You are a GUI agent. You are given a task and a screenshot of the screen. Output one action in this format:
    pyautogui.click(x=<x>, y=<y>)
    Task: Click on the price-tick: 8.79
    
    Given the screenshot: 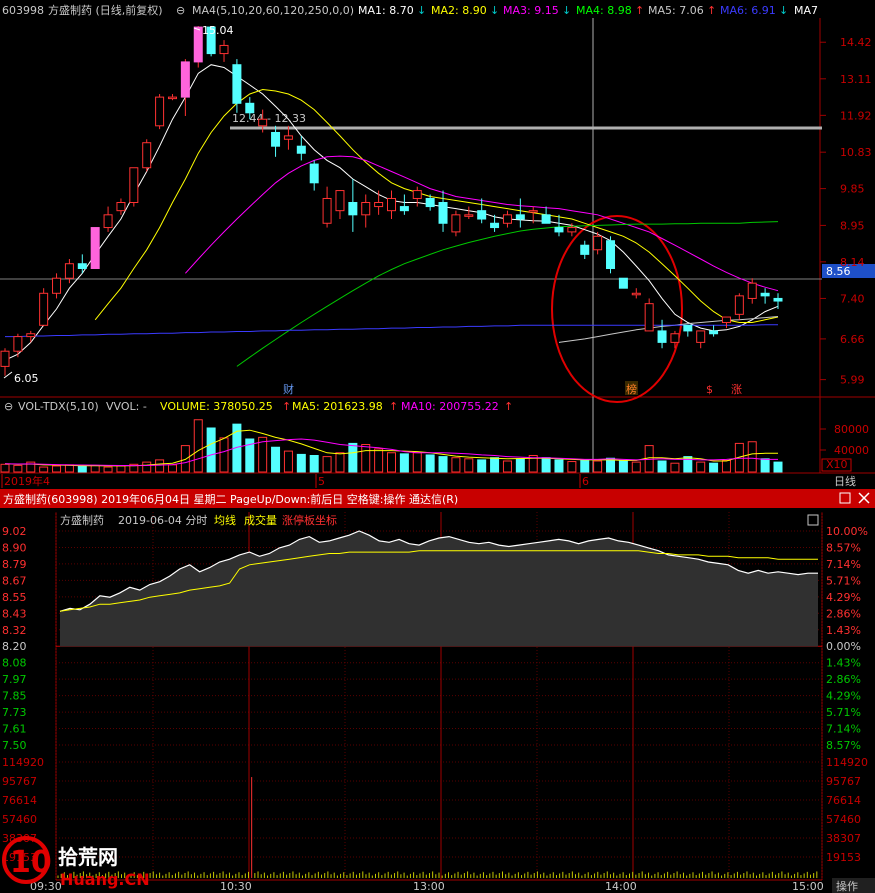 What is the action you would take?
    pyautogui.click(x=14, y=564)
    